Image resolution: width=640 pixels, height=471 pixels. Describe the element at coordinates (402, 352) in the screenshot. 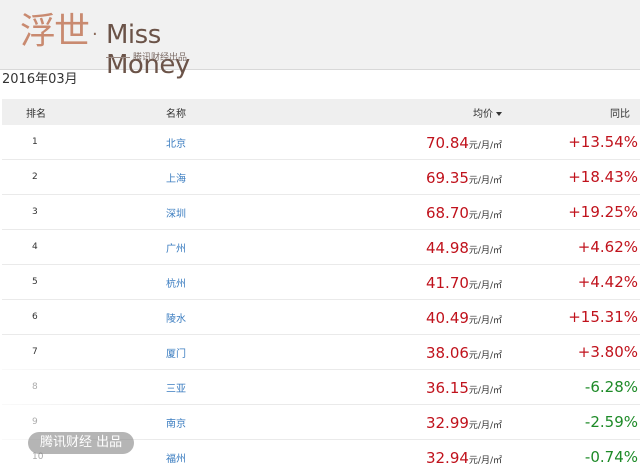

I see `price-cell: 38.06元/月/㎡` at that location.